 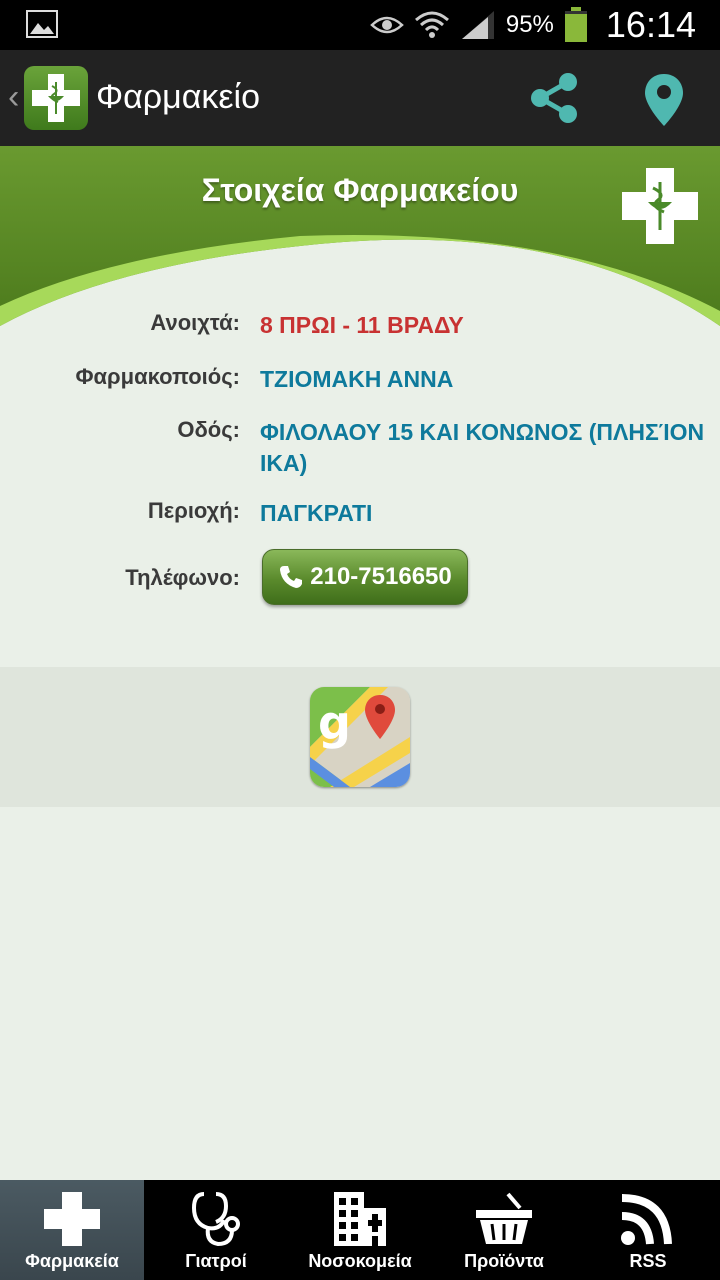 I want to click on action-bar: ‹ Φαρμακείο, so click(x=360, y=98).